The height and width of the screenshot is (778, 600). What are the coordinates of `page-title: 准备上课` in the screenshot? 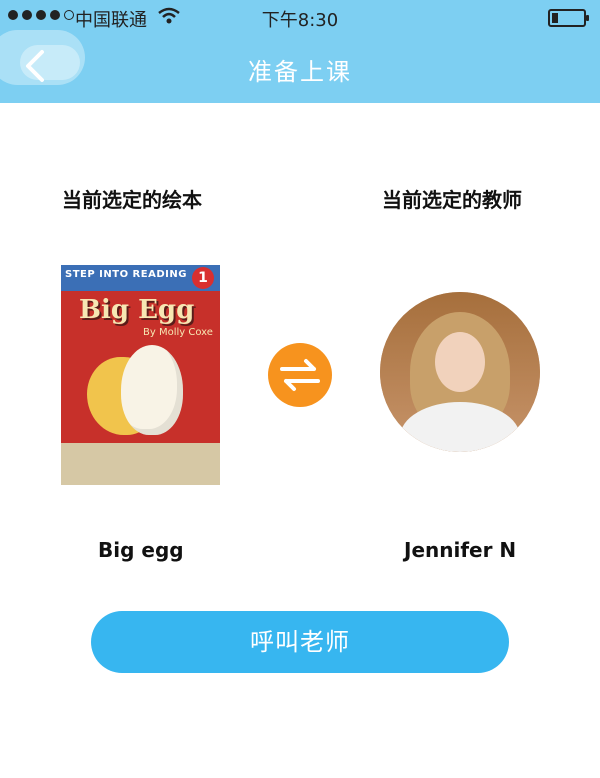 It's located at (300, 72).